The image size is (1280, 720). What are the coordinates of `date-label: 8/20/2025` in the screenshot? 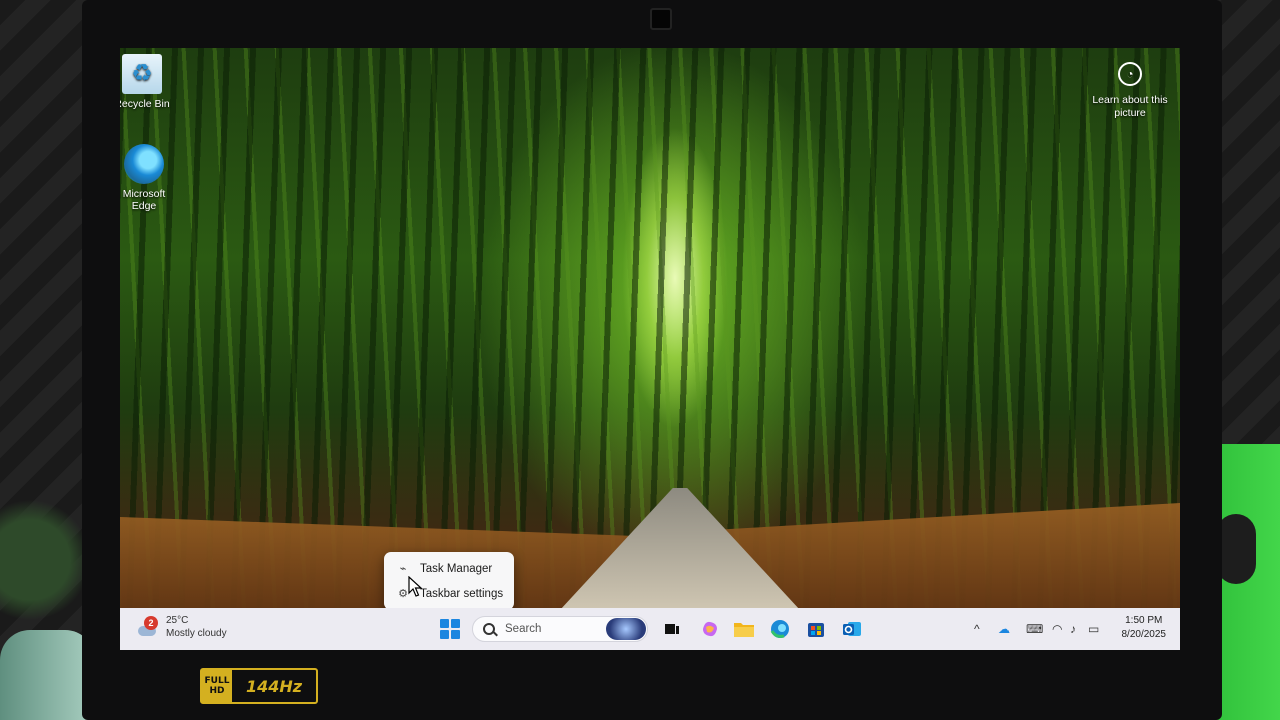 It's located at (1144, 634).